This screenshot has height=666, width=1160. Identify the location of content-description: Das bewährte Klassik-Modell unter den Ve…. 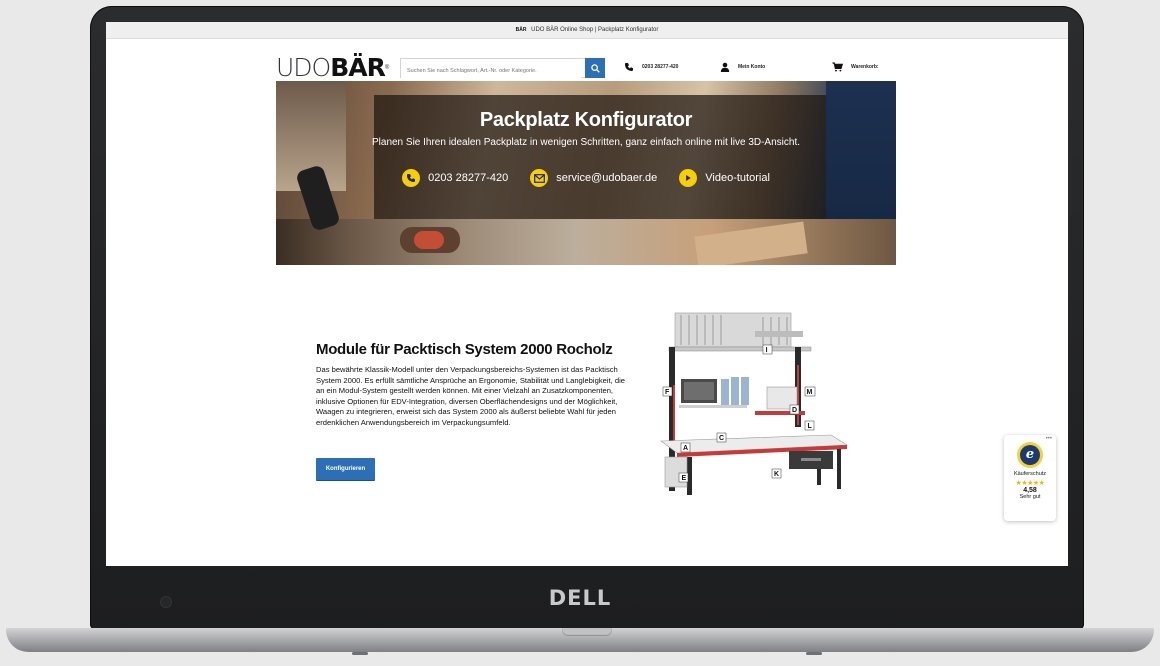
(470, 396).